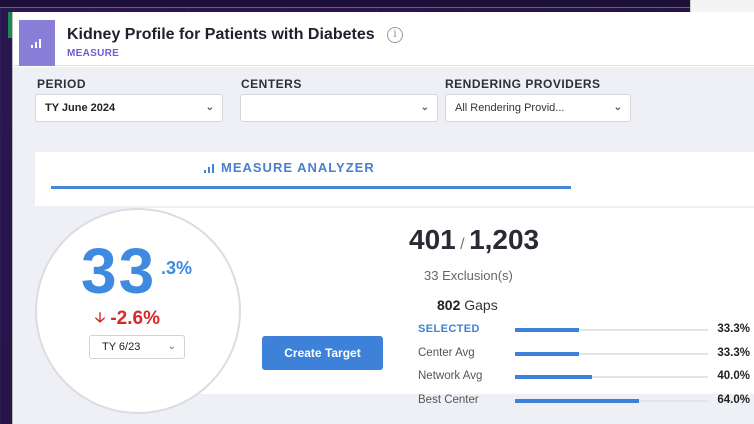 Image resolution: width=754 pixels, height=424 pixels. I want to click on tab-bar, so click(394, 179).